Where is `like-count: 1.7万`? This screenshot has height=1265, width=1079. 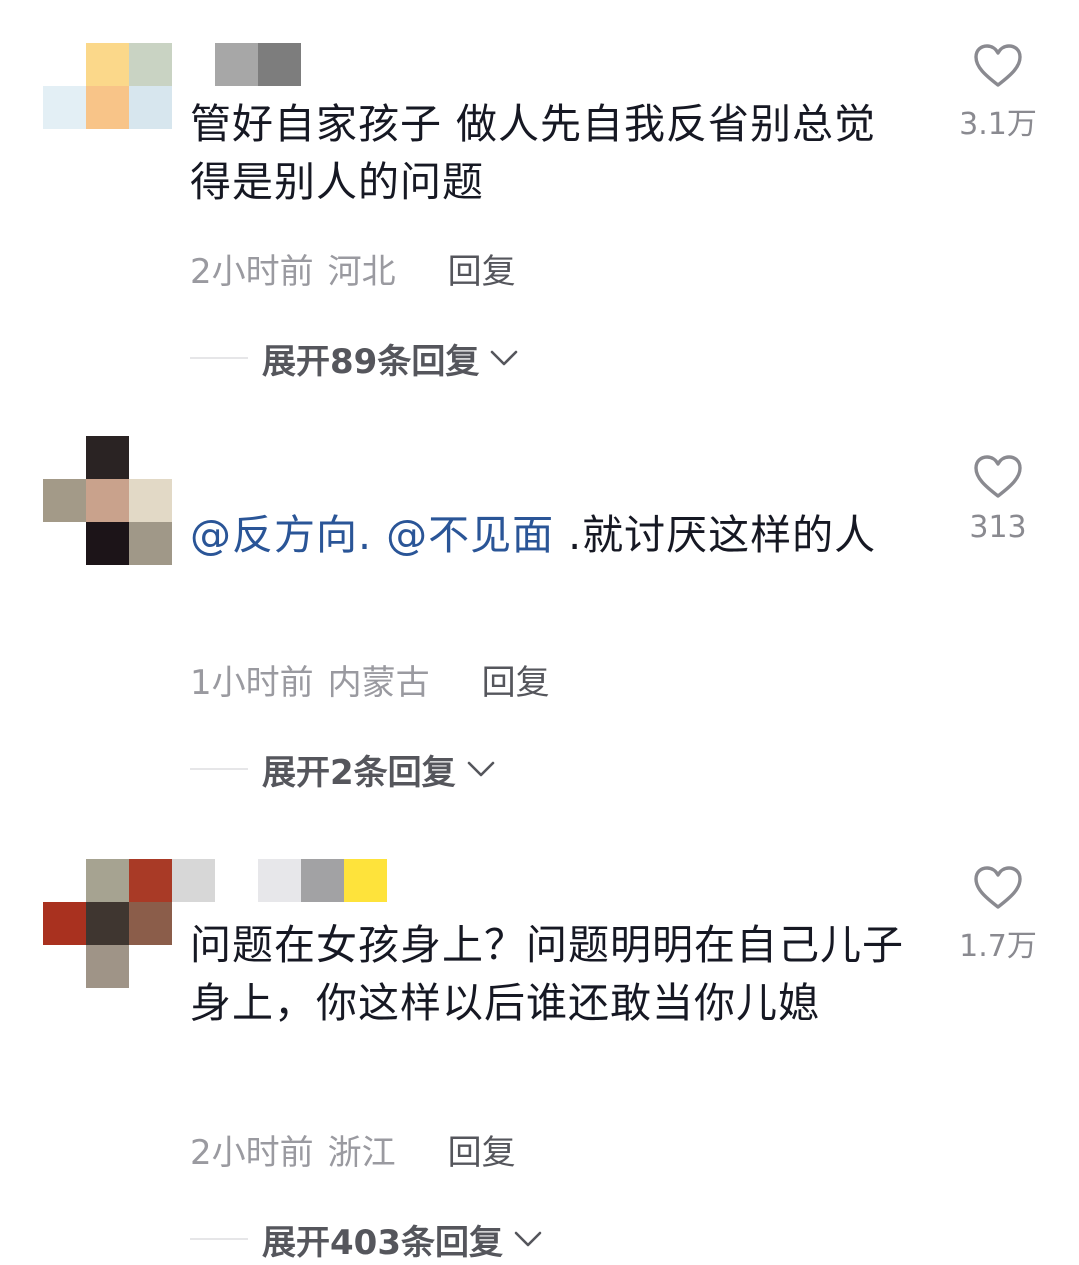 like-count: 1.7万 is located at coordinates (998, 946).